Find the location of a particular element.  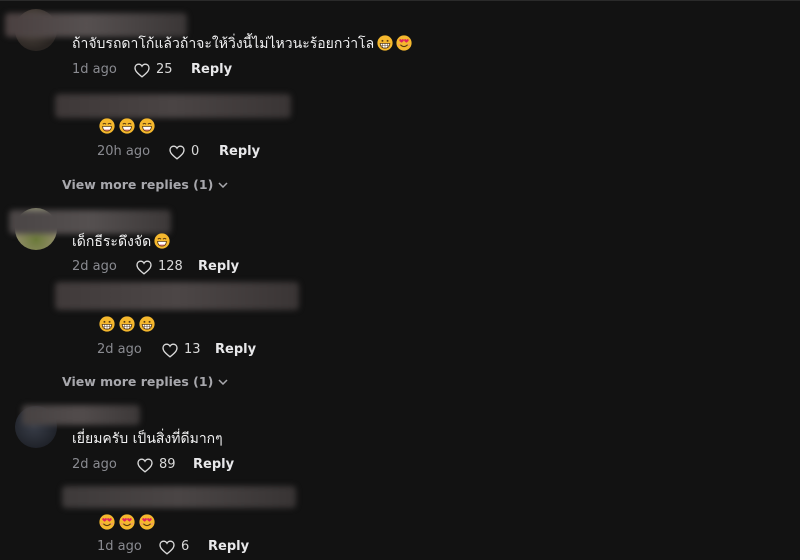

divider is located at coordinates (400, 0).